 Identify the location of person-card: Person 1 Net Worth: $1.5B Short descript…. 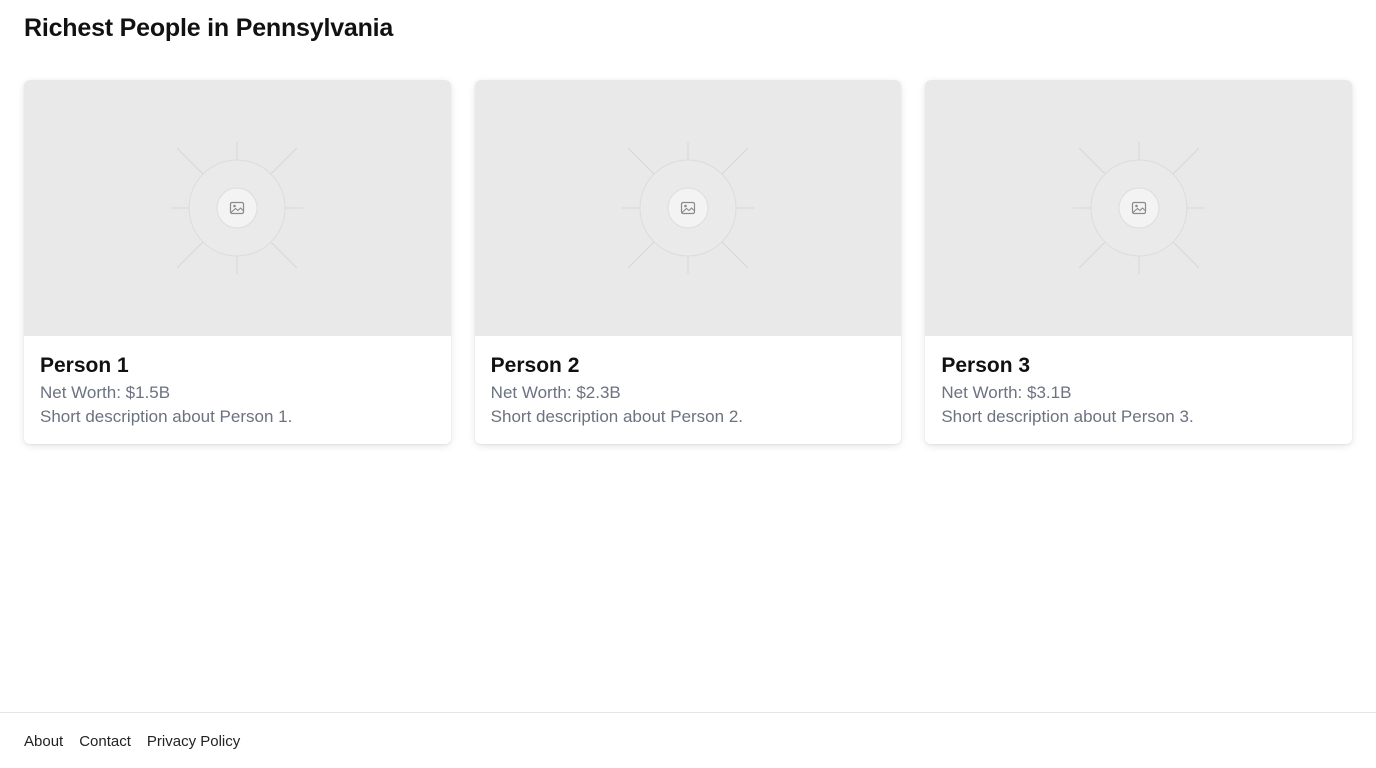
(237, 262).